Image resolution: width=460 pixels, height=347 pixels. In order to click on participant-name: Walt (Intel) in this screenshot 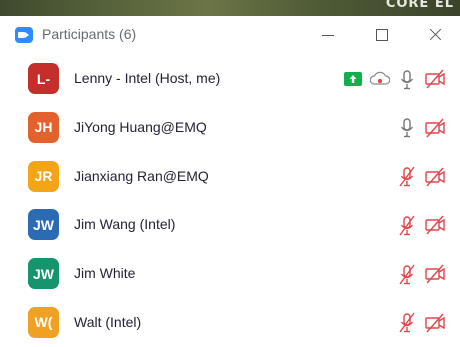, I will do `click(108, 321)`.